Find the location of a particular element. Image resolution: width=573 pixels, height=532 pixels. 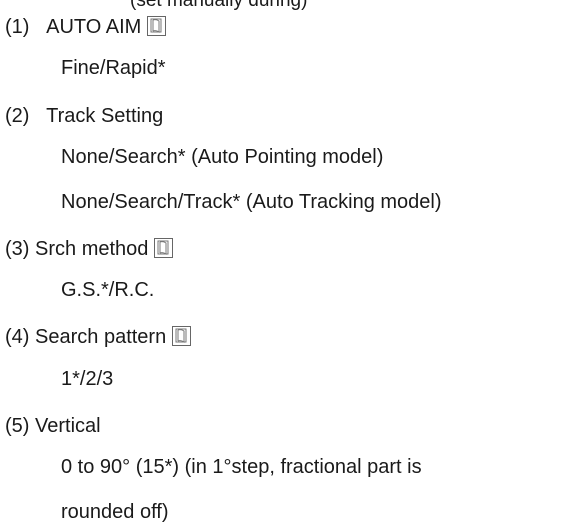

item-heading: (3) Srch method is located at coordinates (89, 249).